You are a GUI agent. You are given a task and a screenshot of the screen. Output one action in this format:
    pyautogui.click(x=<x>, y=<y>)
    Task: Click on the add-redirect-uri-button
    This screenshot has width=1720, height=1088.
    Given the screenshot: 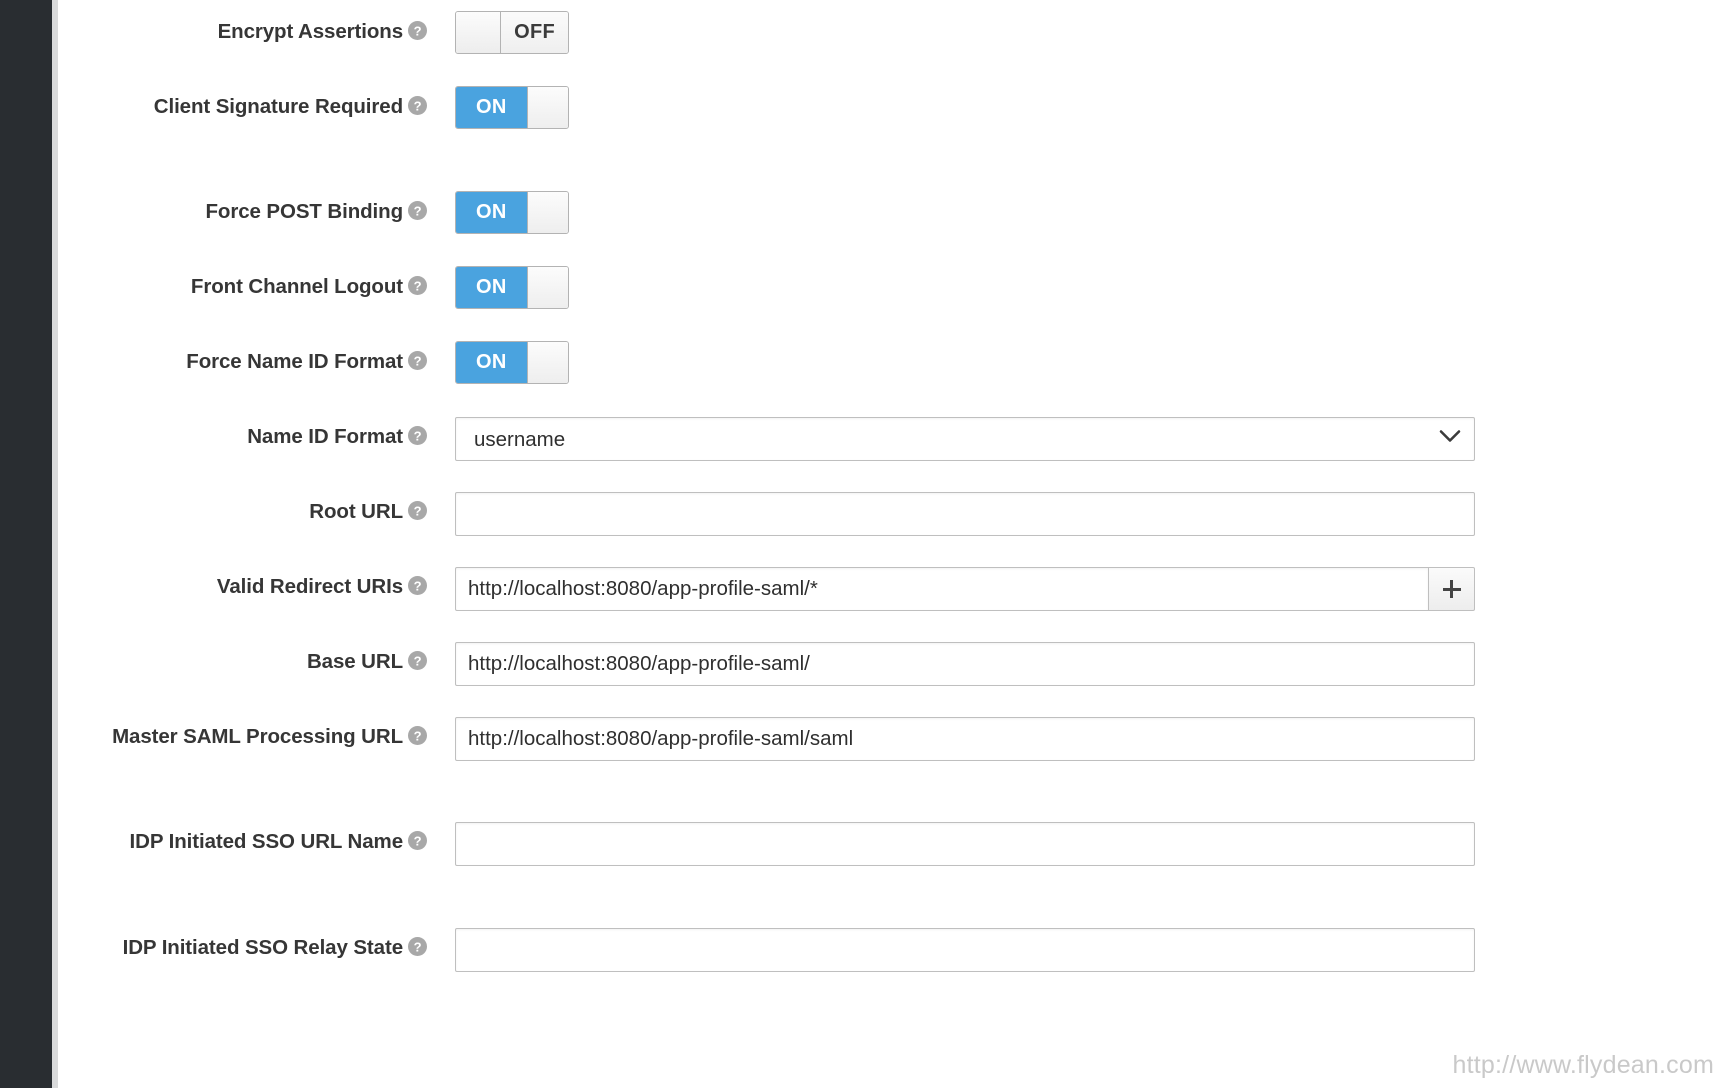 What is the action you would take?
    pyautogui.click(x=1452, y=589)
    